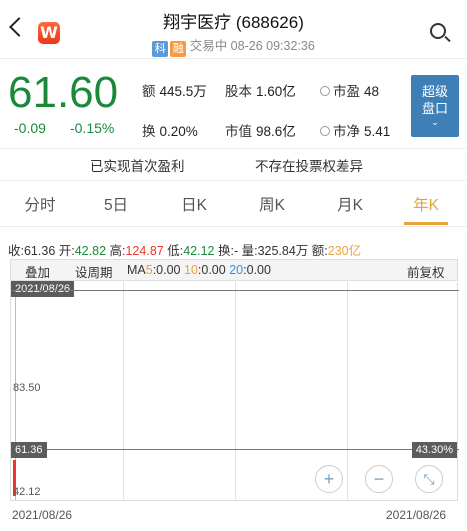 This screenshot has width=467, height=531. I want to click on trade-status: 科融 交易中 08-26 09:32:36, so click(233, 46).